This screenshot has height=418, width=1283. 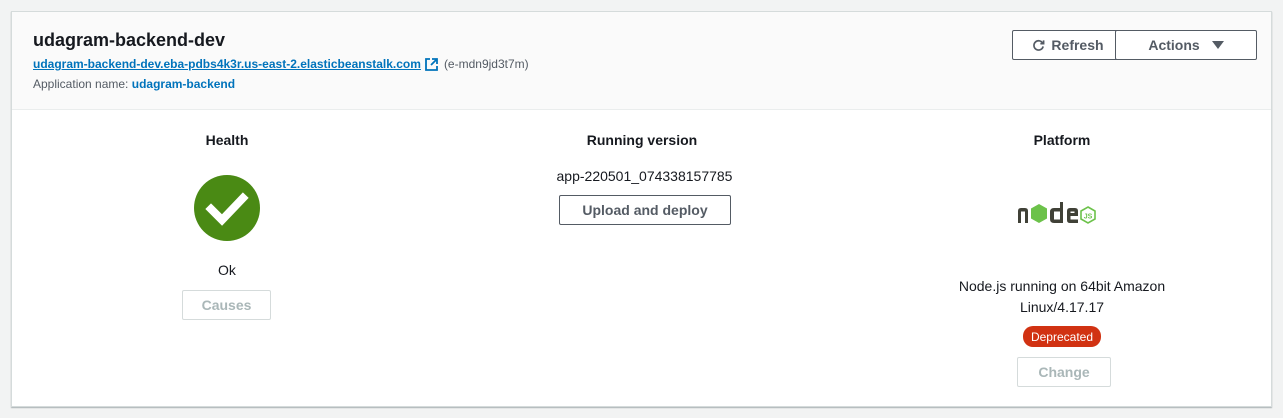 What do you see at coordinates (1088, 217) in the screenshot?
I see `svg-text: JS` at bounding box center [1088, 217].